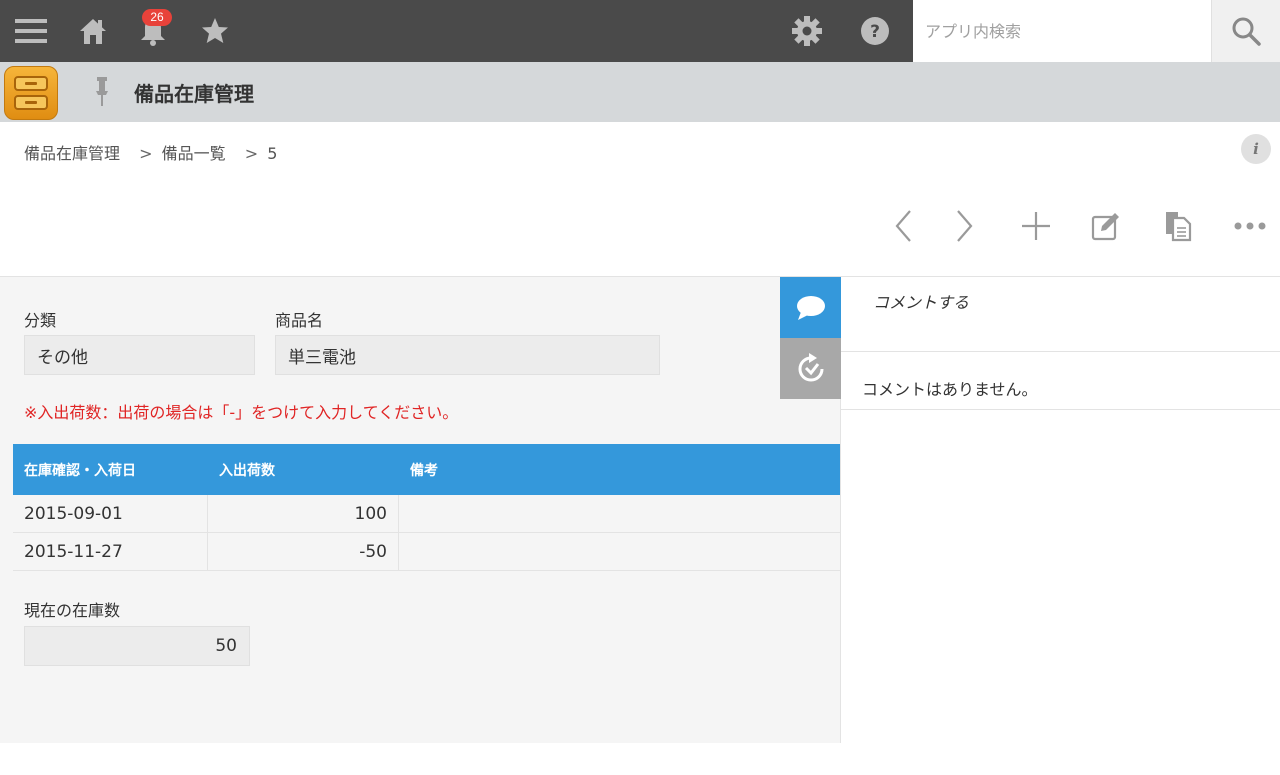 This screenshot has height=775, width=1280. I want to click on breadcrumb-record-id: 5, so click(272, 153).